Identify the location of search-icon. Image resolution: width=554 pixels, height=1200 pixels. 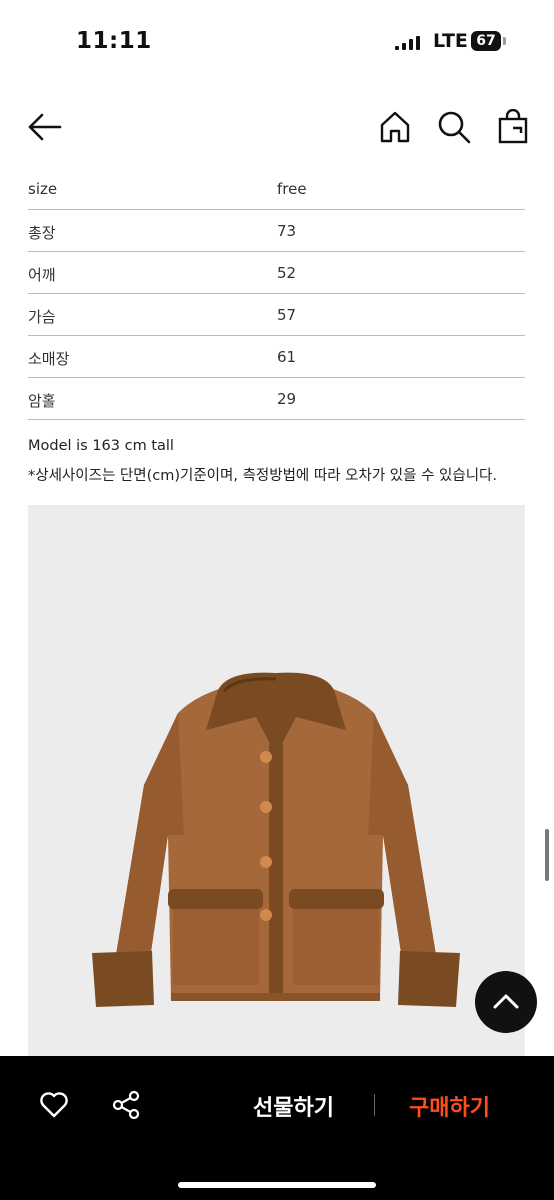
(454, 127).